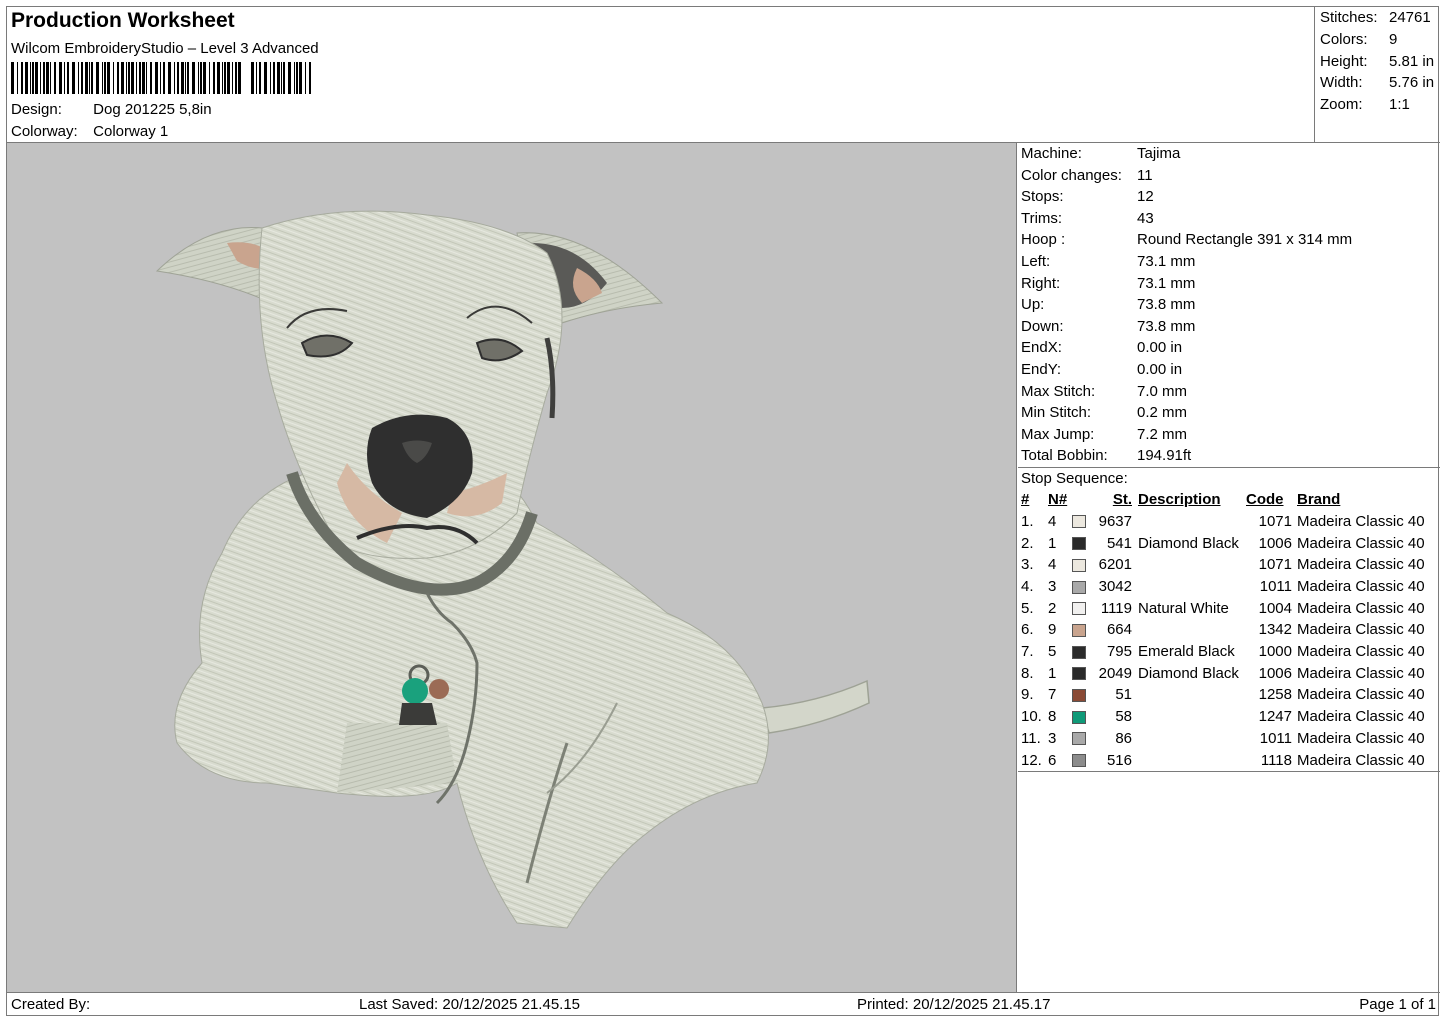 This screenshot has width=1445, height=1021. I want to click on property-row: Max Stitch: 7.0 mm, so click(1229, 392).